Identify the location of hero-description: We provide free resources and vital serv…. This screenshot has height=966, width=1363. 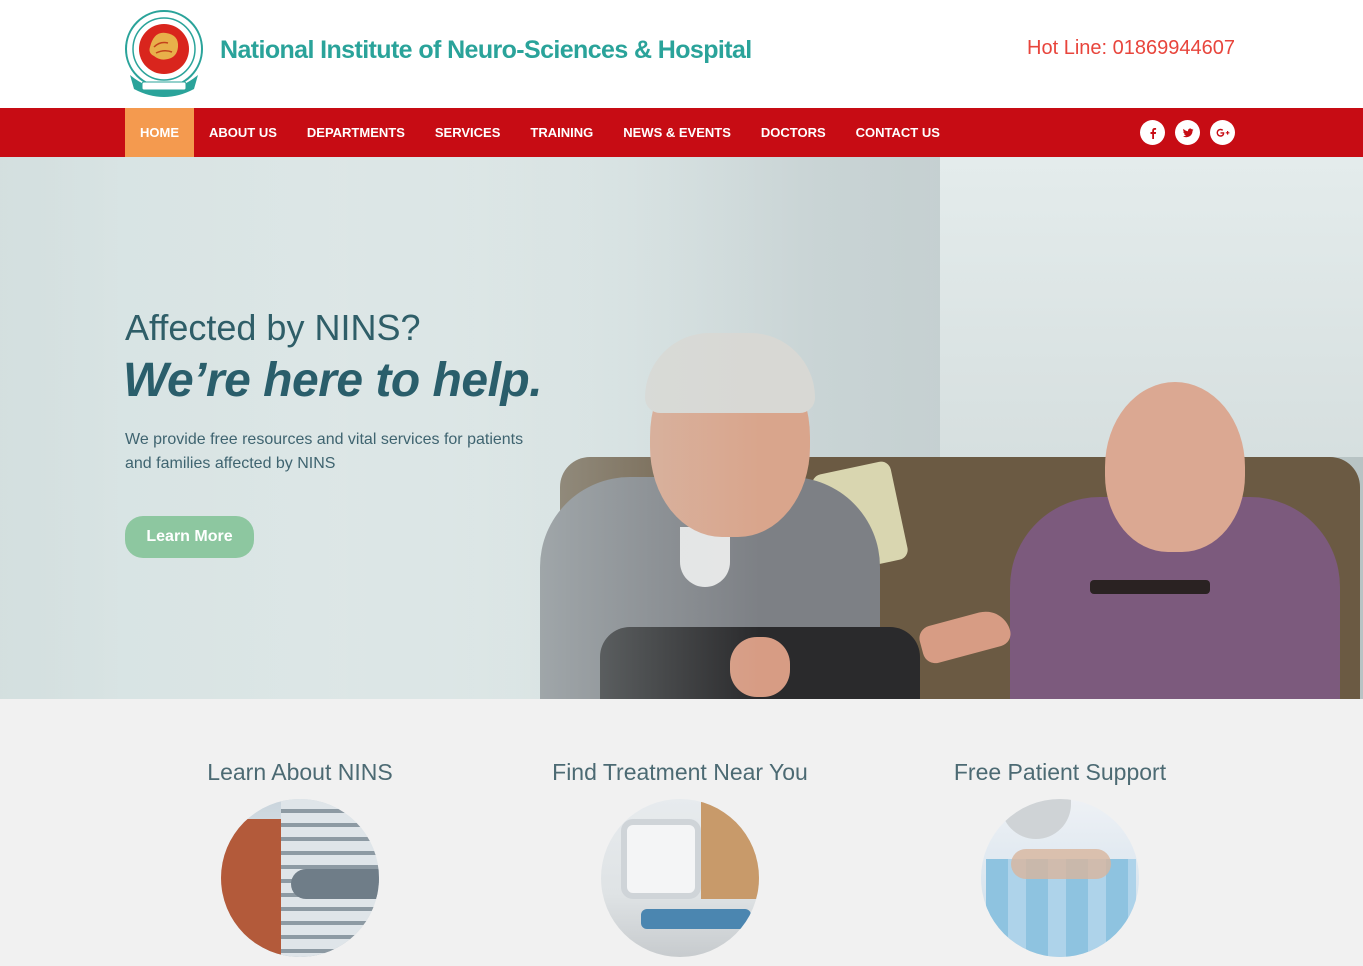
(324, 451).